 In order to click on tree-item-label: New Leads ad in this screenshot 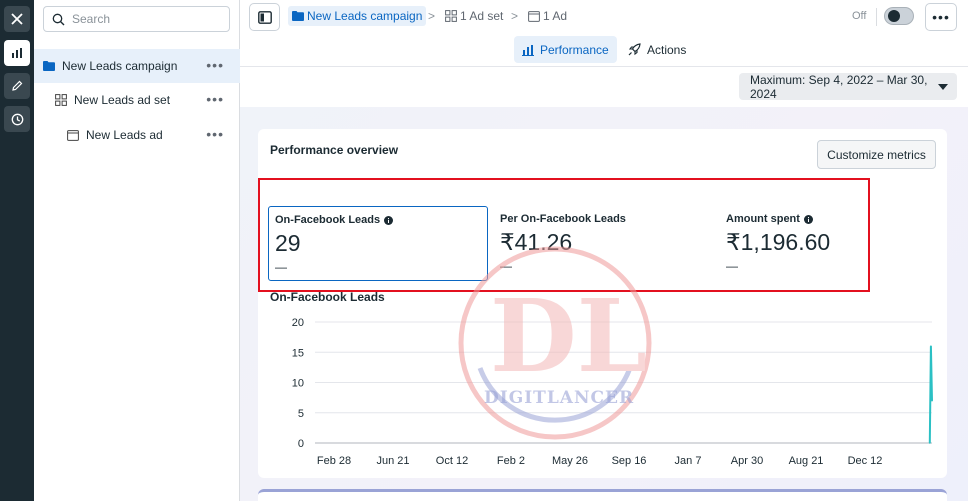, I will do `click(124, 135)`.